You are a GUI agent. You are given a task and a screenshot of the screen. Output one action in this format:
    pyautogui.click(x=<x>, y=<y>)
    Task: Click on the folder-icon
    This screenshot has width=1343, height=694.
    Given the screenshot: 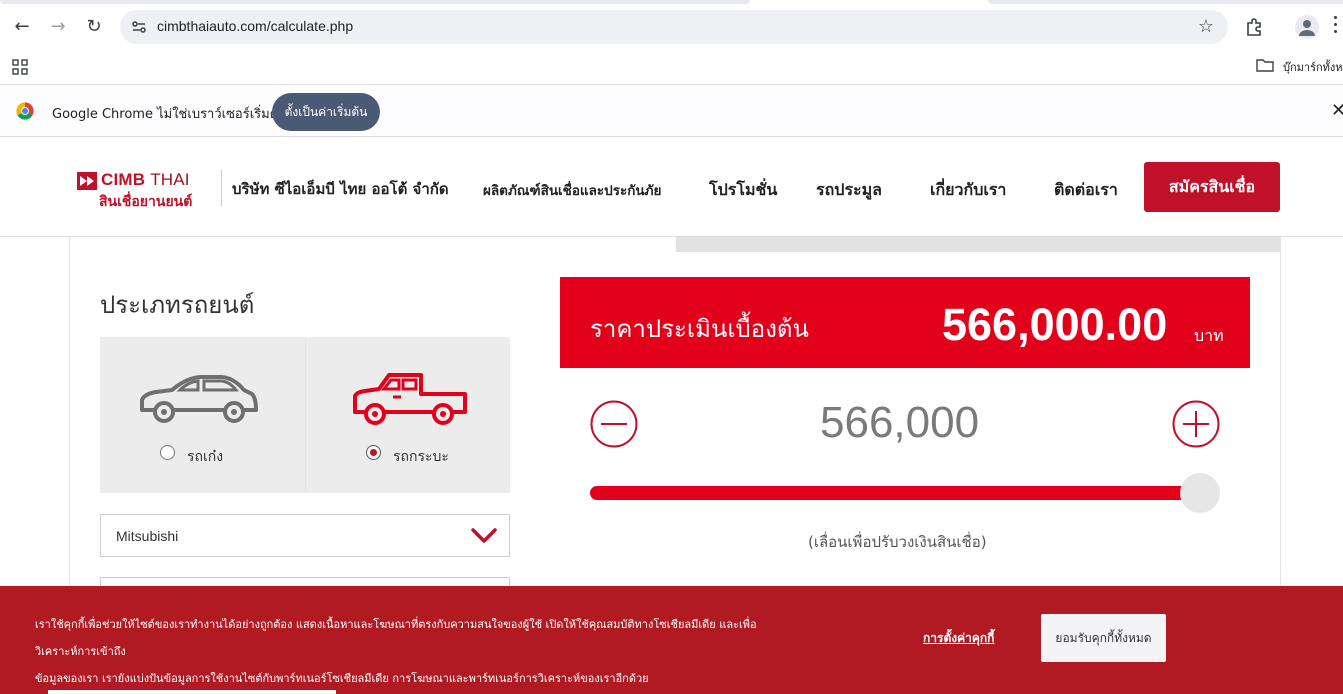 What is the action you would take?
    pyautogui.click(x=1265, y=65)
    